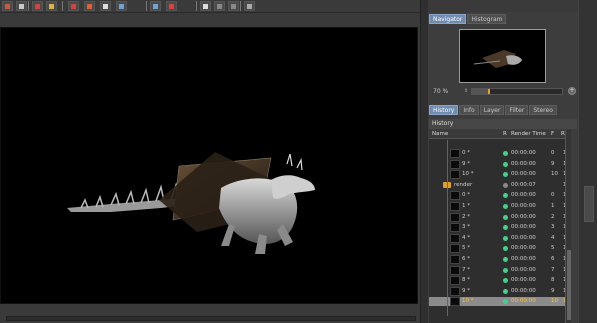 The image size is (597, 323). I want to click on history-row: 4 *00:00:0041, so click(499, 238).